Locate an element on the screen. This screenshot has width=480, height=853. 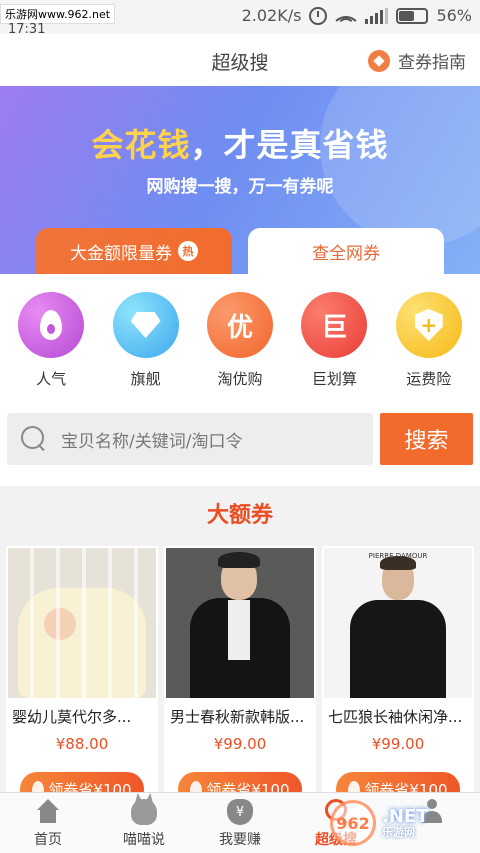
watermark-net: .NET is located at coordinates (405, 817).